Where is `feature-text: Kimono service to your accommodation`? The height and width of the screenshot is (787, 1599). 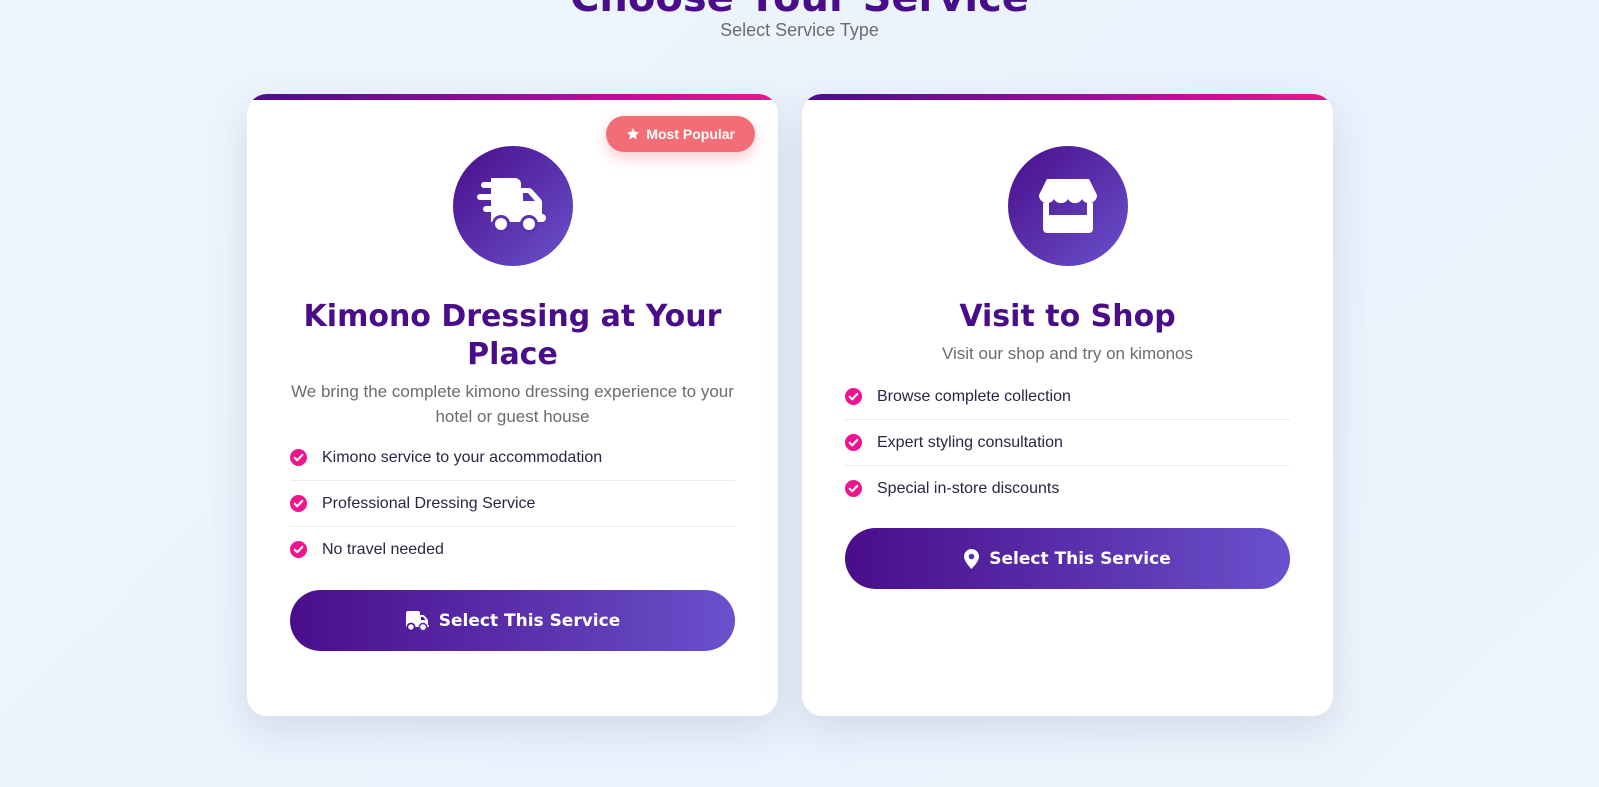 feature-text: Kimono service to your accommodation is located at coordinates (462, 457).